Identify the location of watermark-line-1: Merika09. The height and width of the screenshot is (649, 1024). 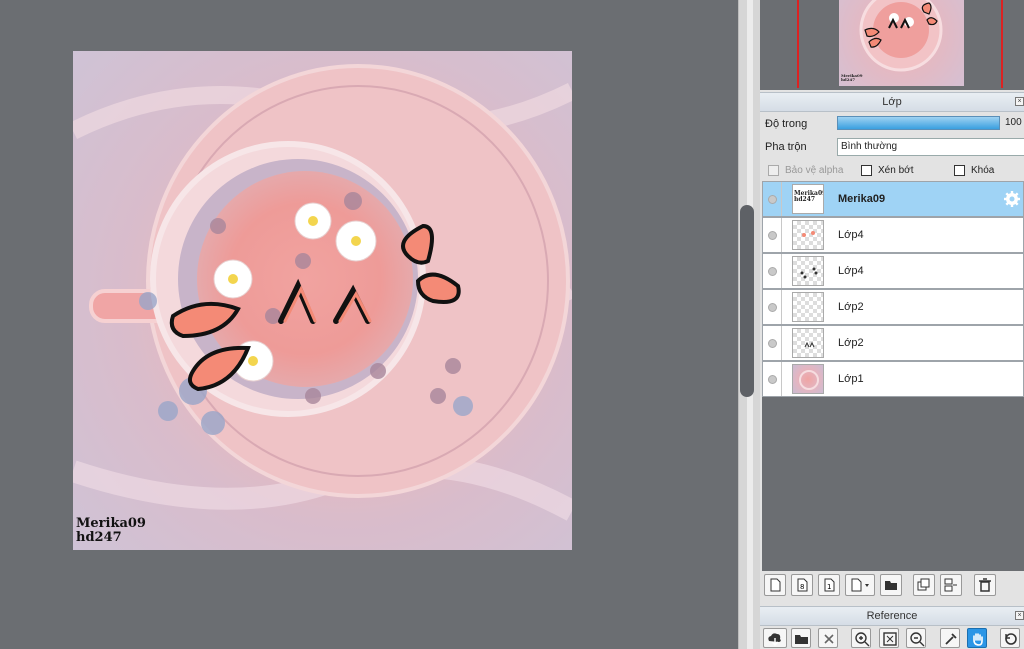
(111, 523).